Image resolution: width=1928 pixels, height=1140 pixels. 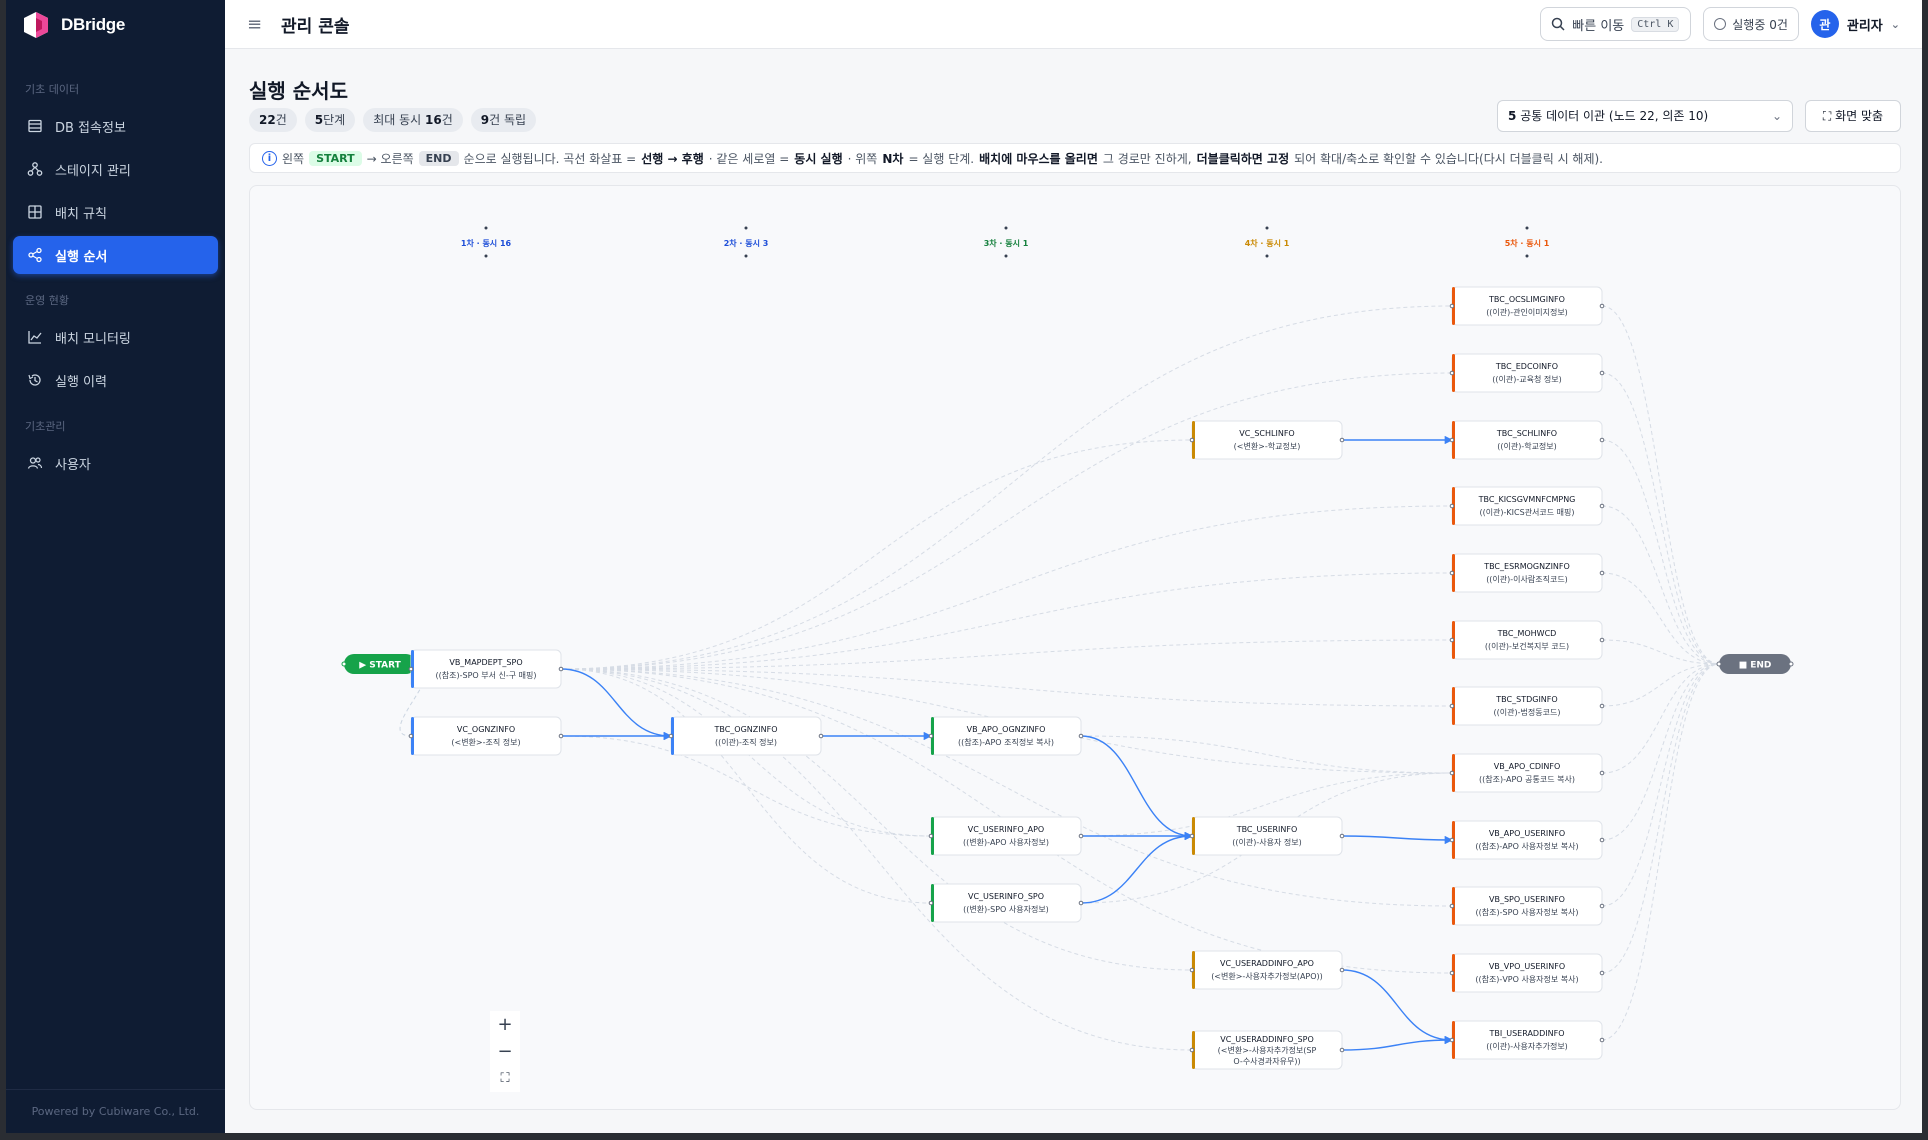 What do you see at coordinates (1267, 970) in the screenshot?
I see `batch-node: VC_USERADDINFO_APO (<변환>-사용자추가정보(APO))` at bounding box center [1267, 970].